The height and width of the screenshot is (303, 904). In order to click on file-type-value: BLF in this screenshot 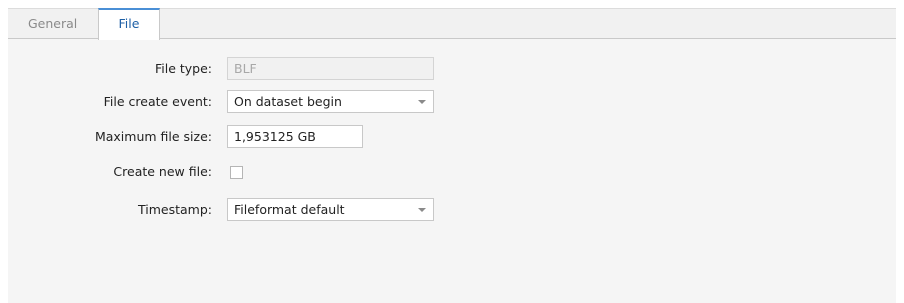, I will do `click(245, 68)`.